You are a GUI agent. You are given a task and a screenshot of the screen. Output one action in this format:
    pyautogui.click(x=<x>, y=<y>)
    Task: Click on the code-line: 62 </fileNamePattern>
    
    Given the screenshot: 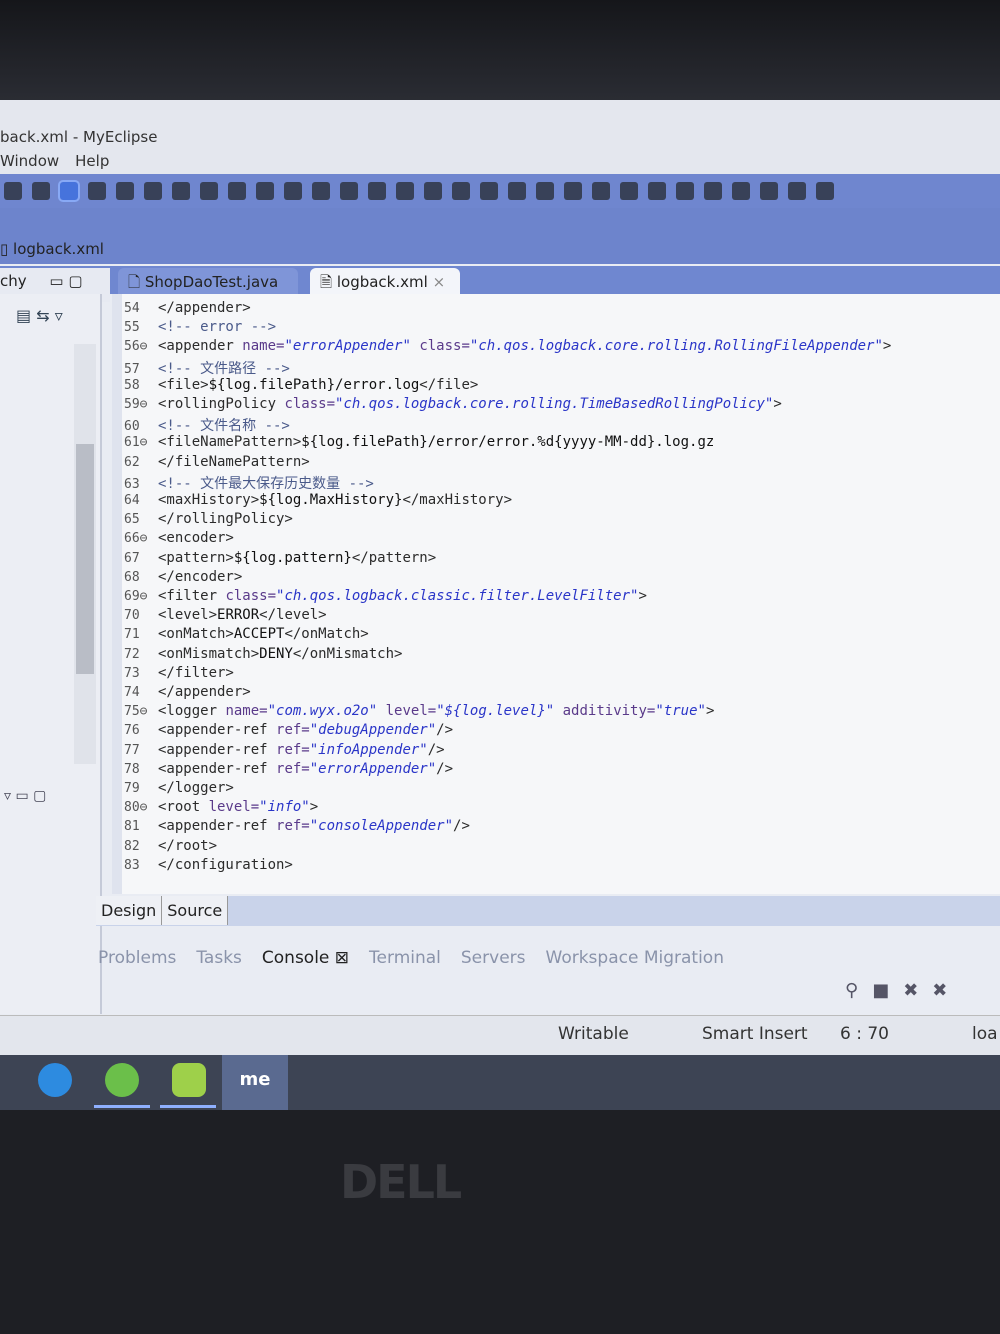 What is the action you would take?
    pyautogui.click(x=217, y=464)
    